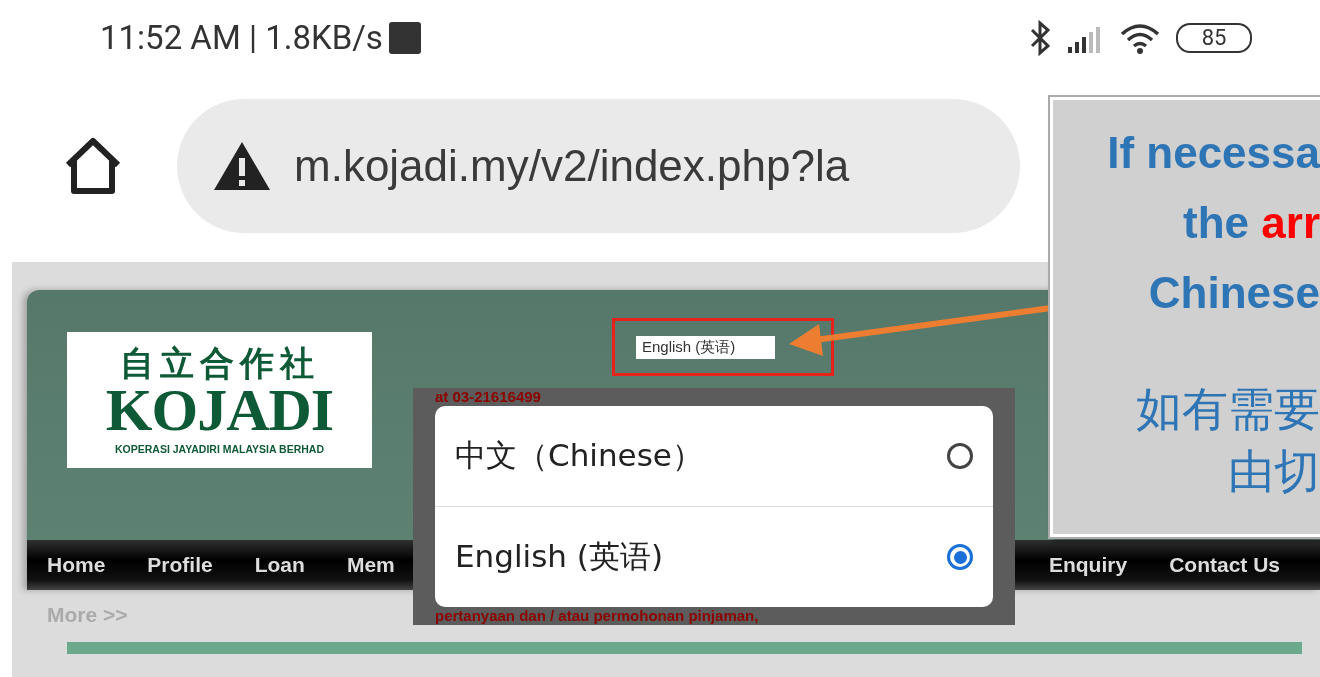  Describe the element at coordinates (404, 37) in the screenshot. I see `notification-icon` at that location.